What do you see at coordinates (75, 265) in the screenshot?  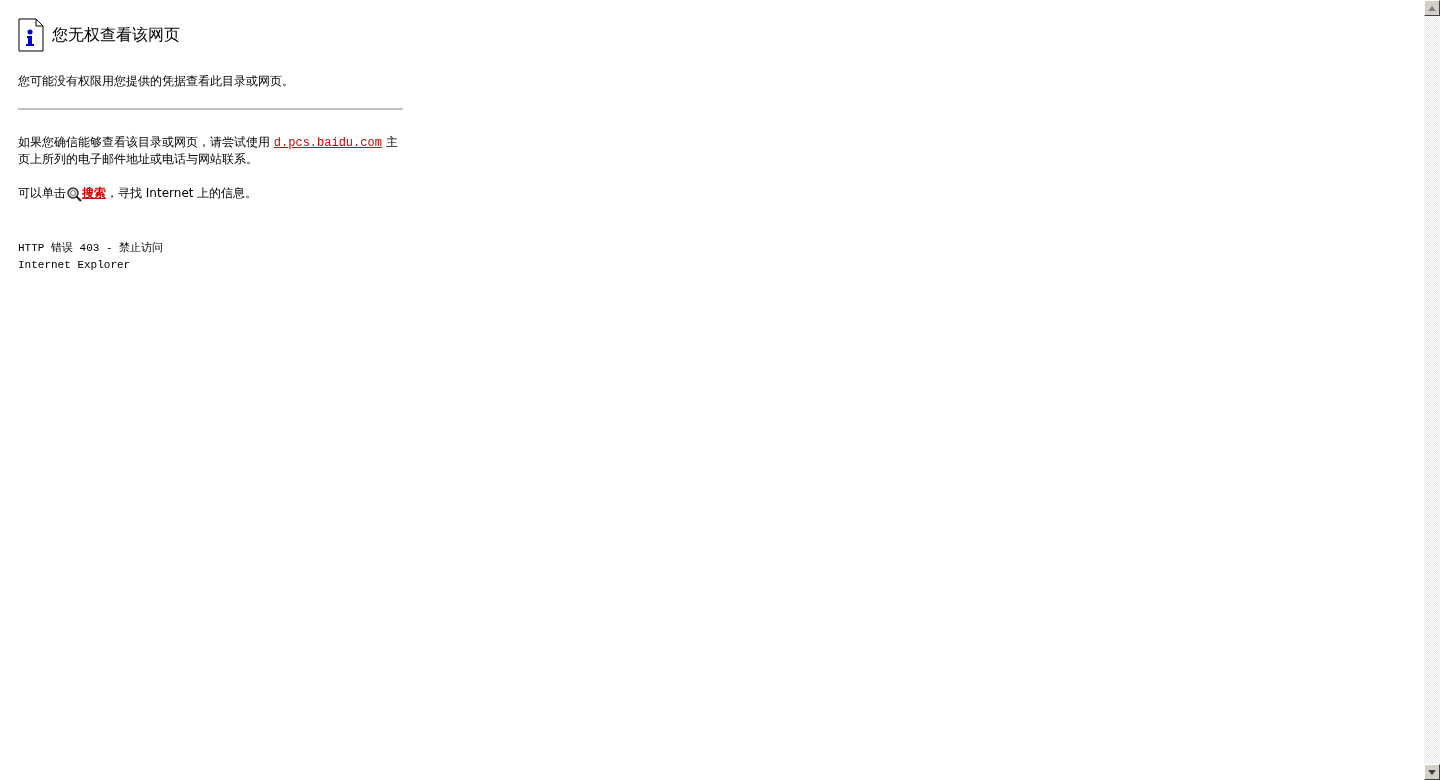 I see `browser-name: Internet Explorer` at bounding box center [75, 265].